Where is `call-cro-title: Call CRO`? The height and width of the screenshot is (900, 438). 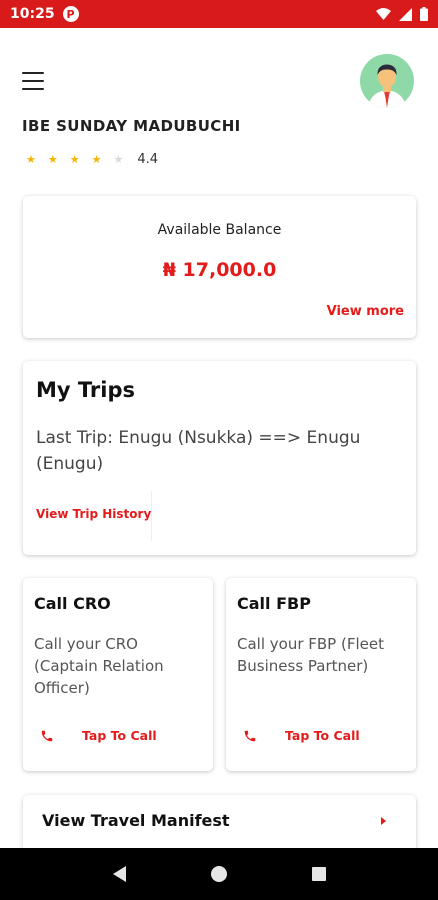
call-cro-title: Call CRO is located at coordinates (72, 603).